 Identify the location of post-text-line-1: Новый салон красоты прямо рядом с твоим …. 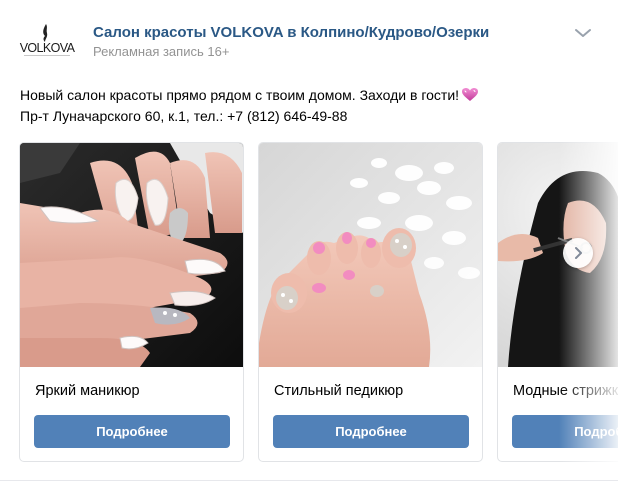
(249, 95).